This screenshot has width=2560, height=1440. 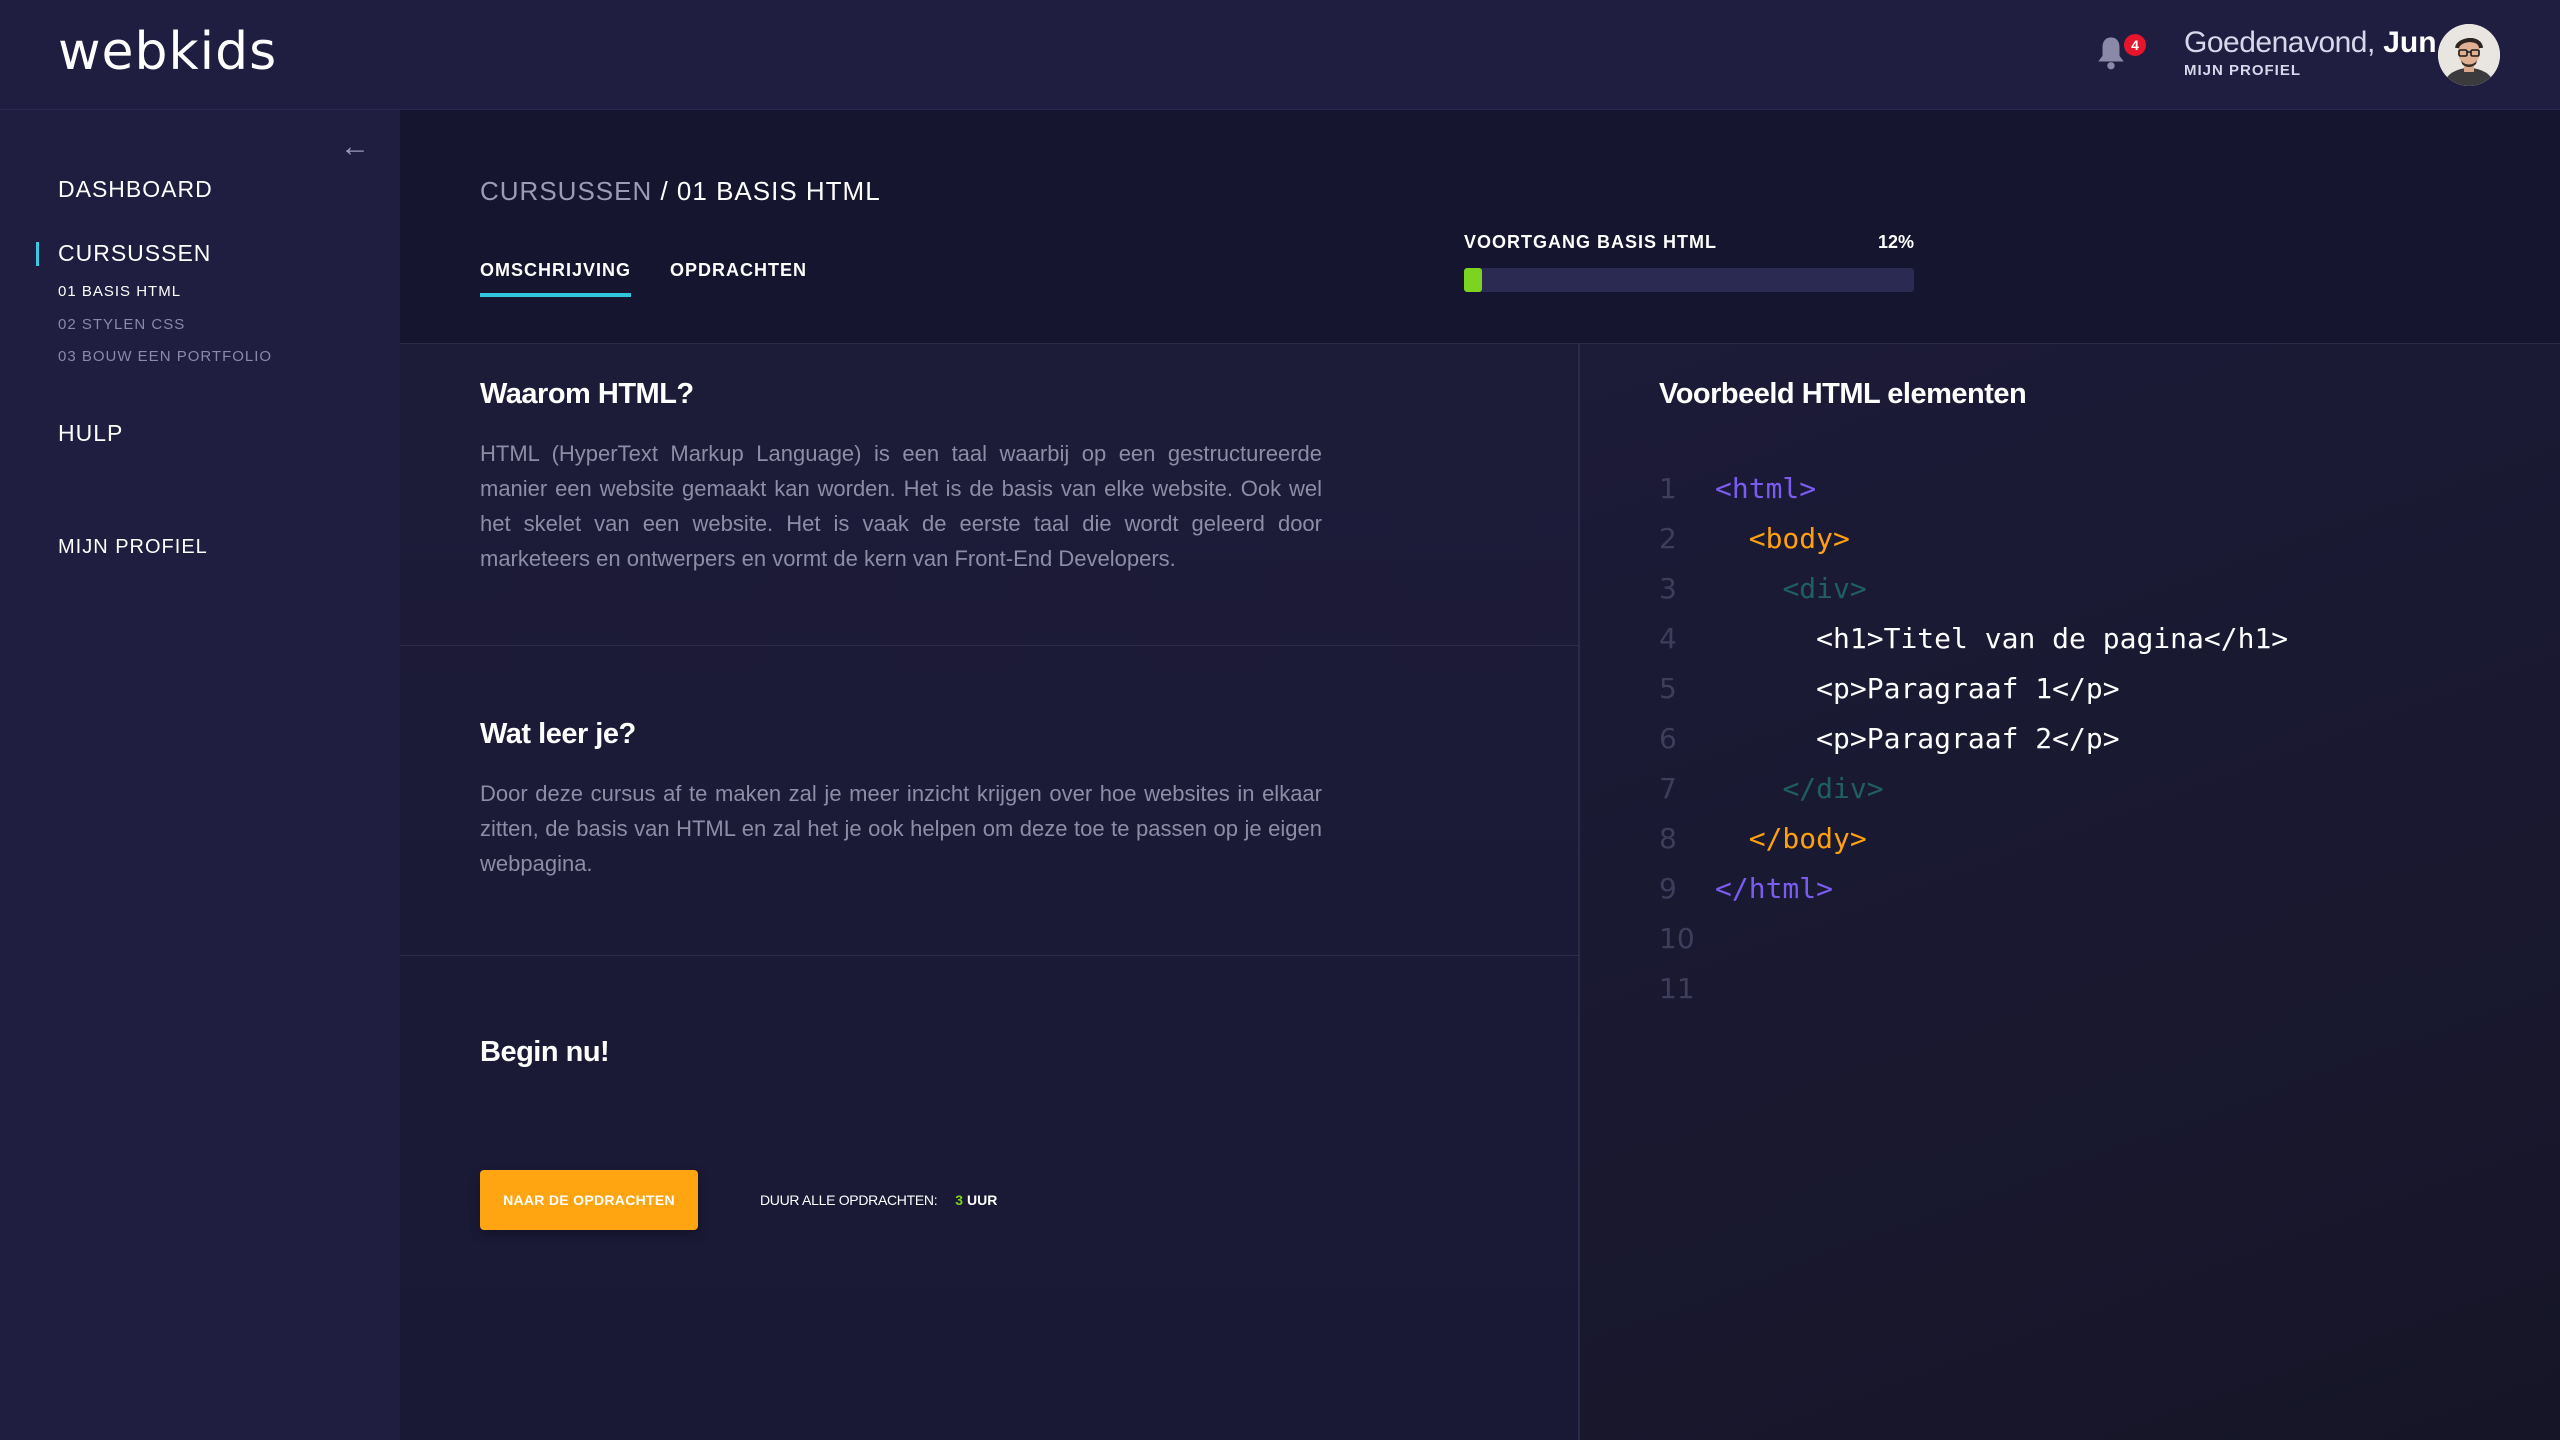 What do you see at coordinates (982, 1200) in the screenshot?
I see `duration-unit: UUR` at bounding box center [982, 1200].